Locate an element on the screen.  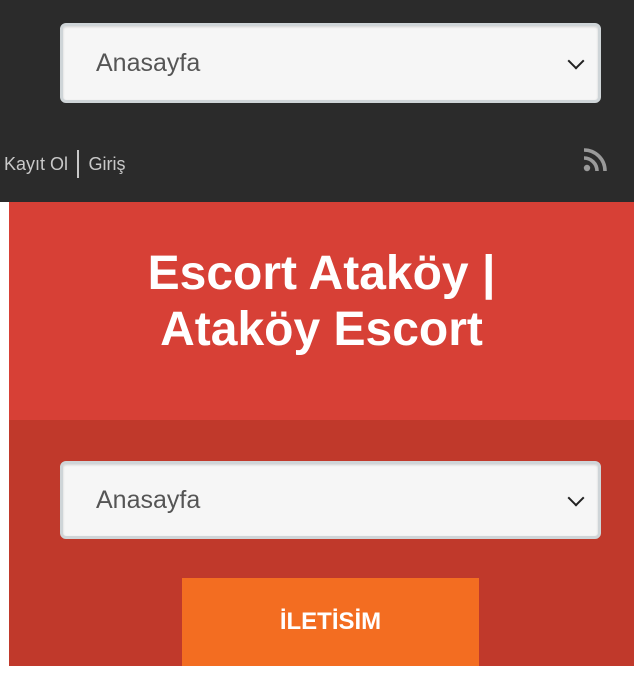
link-separator is located at coordinates (78, 164).